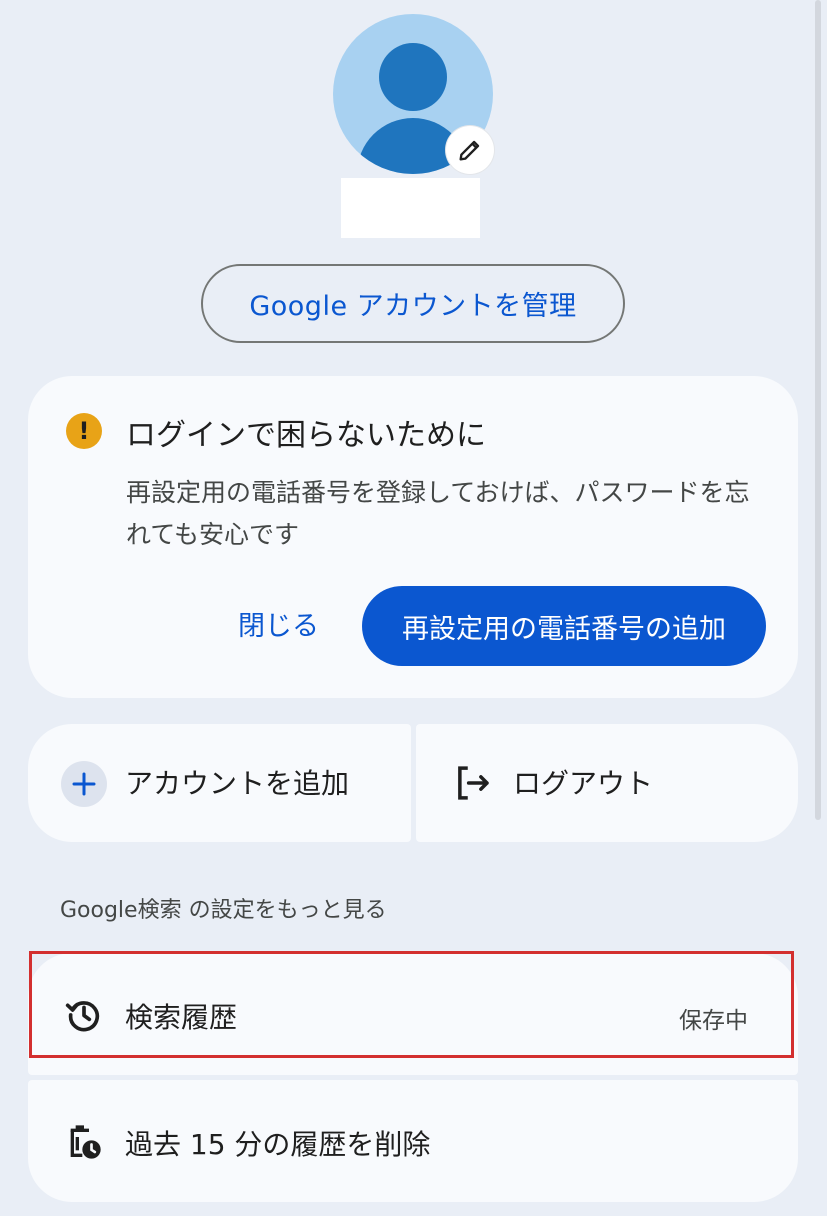  I want to click on delete-recent-history-row: 過去 15 分の履歴を削除, so click(413, 1141).